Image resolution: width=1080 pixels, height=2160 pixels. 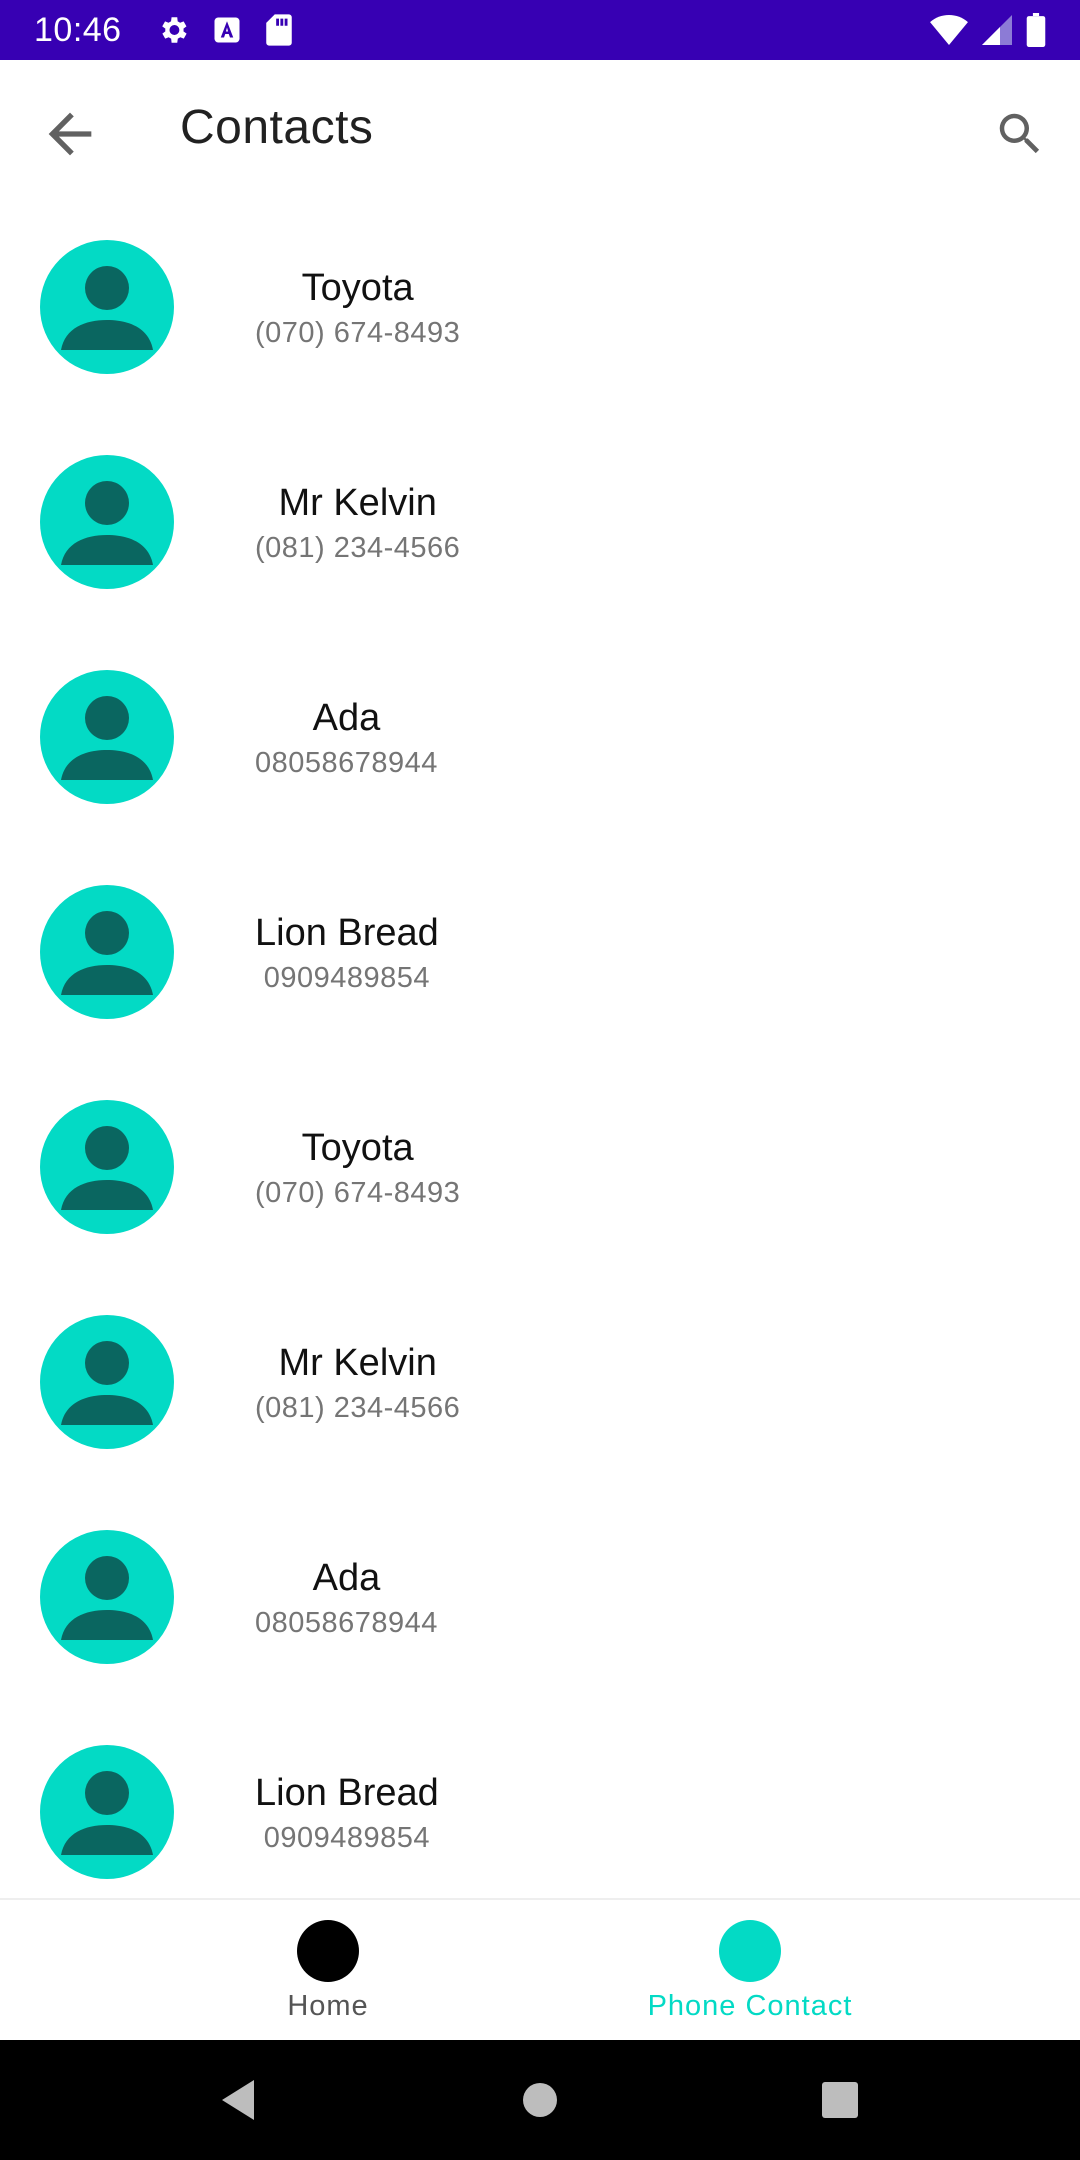 I want to click on search-button, so click(x=1020, y=136).